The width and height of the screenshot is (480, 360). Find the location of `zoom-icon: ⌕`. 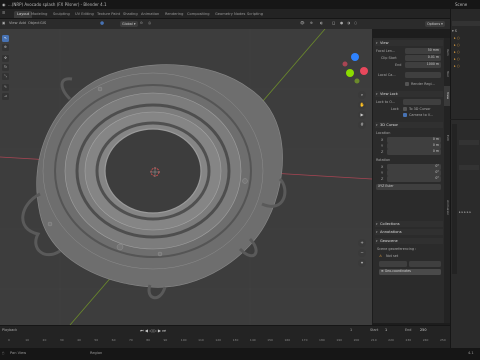

zoom-icon: ⌕ is located at coordinates (362, 95).